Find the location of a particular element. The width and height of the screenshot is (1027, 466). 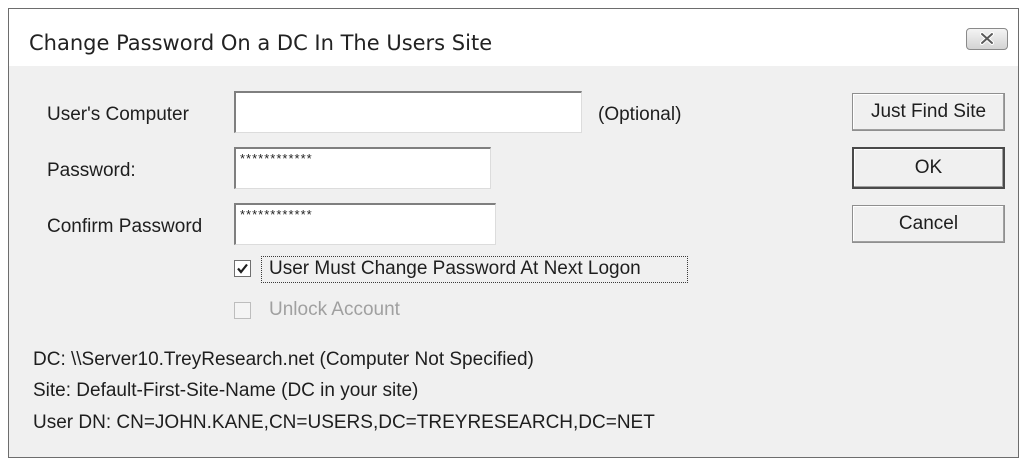

must-change-checkbox is located at coordinates (242, 268).